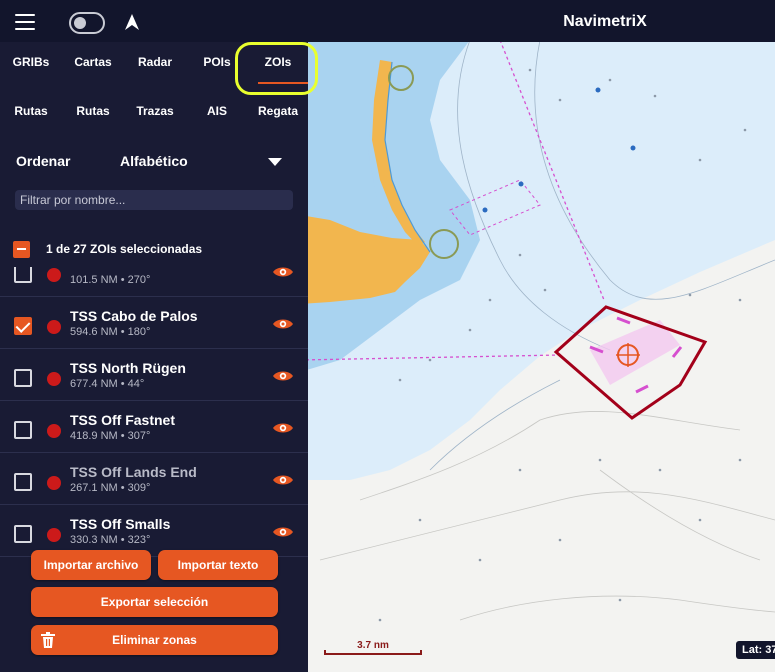 This screenshot has width=775, height=672. What do you see at coordinates (31, 114) in the screenshot?
I see `tab-rutas-1: Rutas` at bounding box center [31, 114].